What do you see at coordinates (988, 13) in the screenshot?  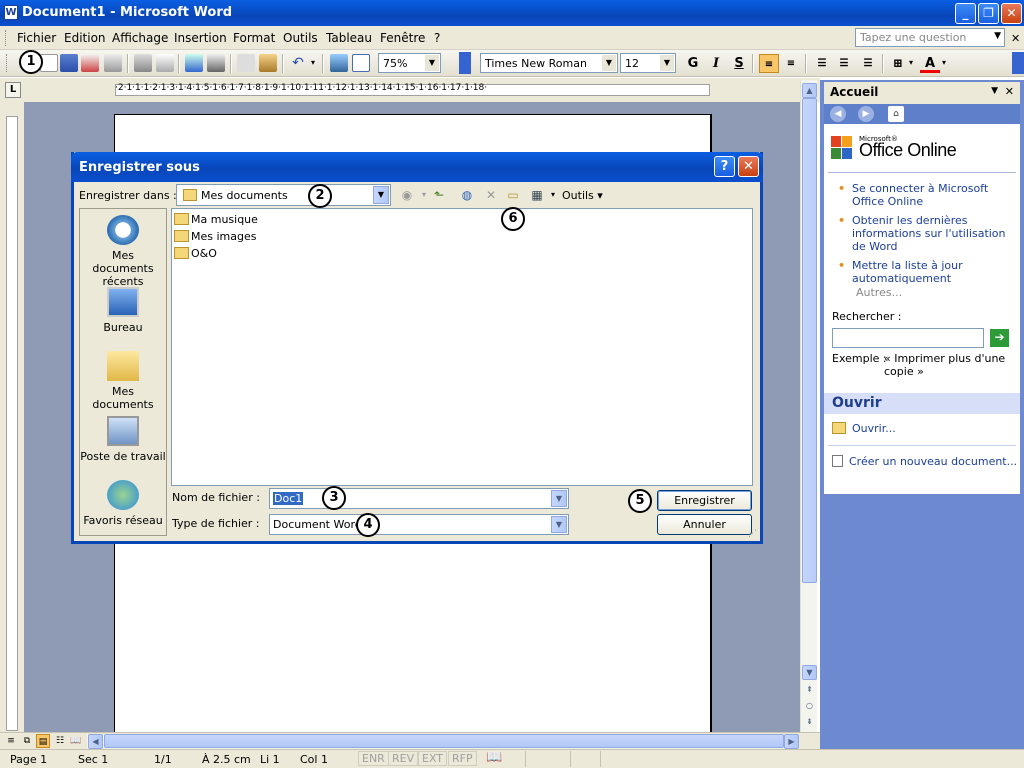 I see `restore-button: ❐` at bounding box center [988, 13].